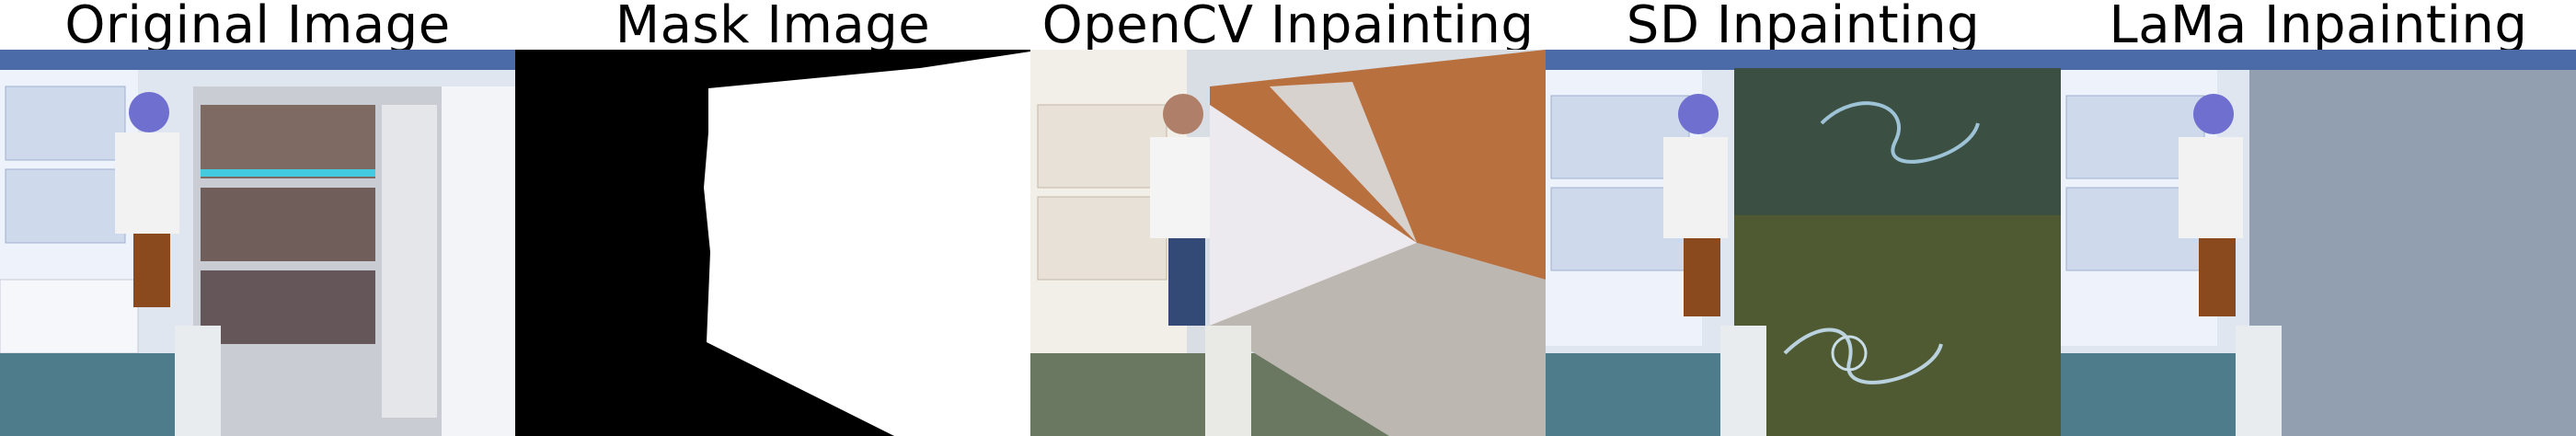  What do you see at coordinates (1288, 28) in the screenshot?
I see `panel-title: OpenCV Inpainting` at bounding box center [1288, 28].